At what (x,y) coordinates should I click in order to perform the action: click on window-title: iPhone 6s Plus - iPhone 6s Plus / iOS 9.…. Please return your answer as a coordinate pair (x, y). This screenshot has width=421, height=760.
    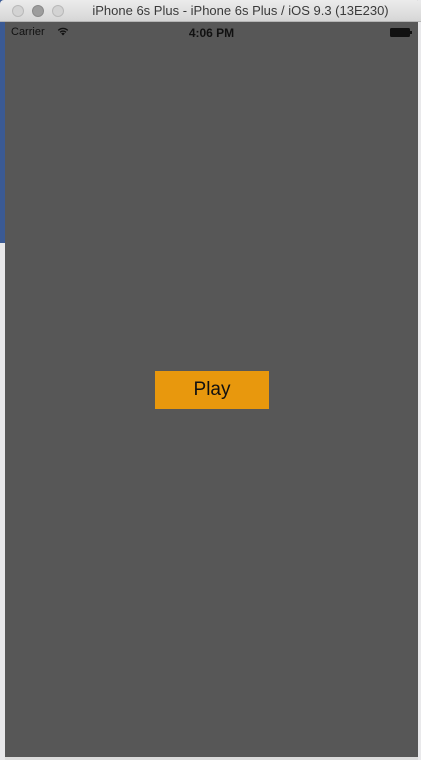
    Looking at the image, I should click on (240, 10).